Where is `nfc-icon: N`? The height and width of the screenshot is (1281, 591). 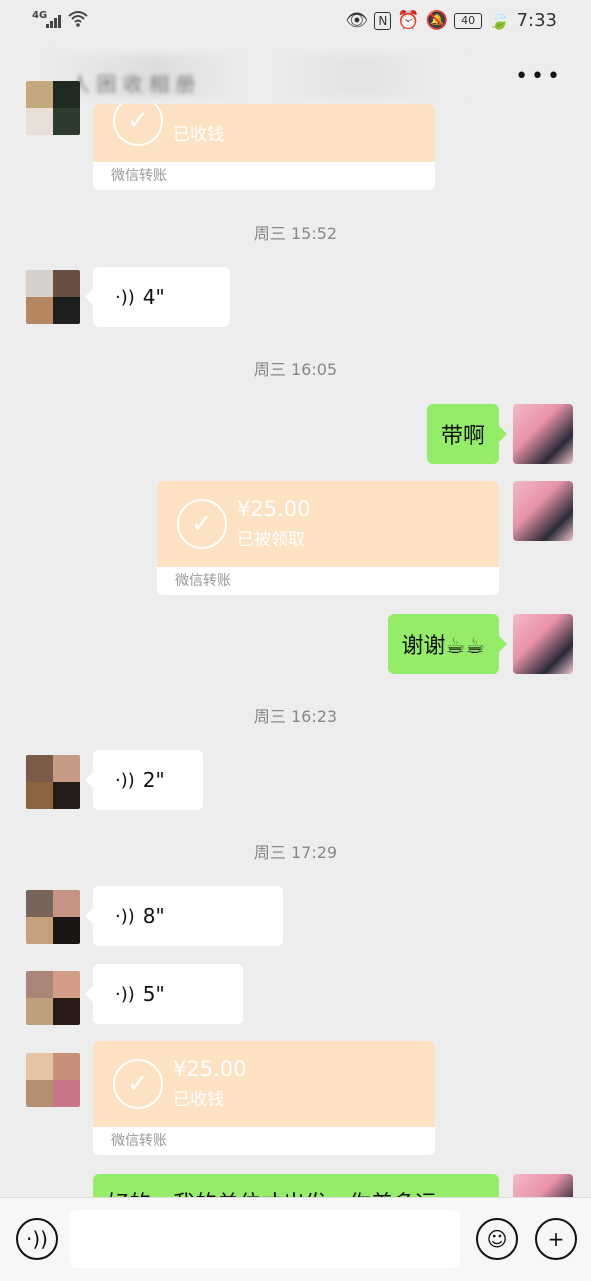 nfc-icon: N is located at coordinates (383, 20).